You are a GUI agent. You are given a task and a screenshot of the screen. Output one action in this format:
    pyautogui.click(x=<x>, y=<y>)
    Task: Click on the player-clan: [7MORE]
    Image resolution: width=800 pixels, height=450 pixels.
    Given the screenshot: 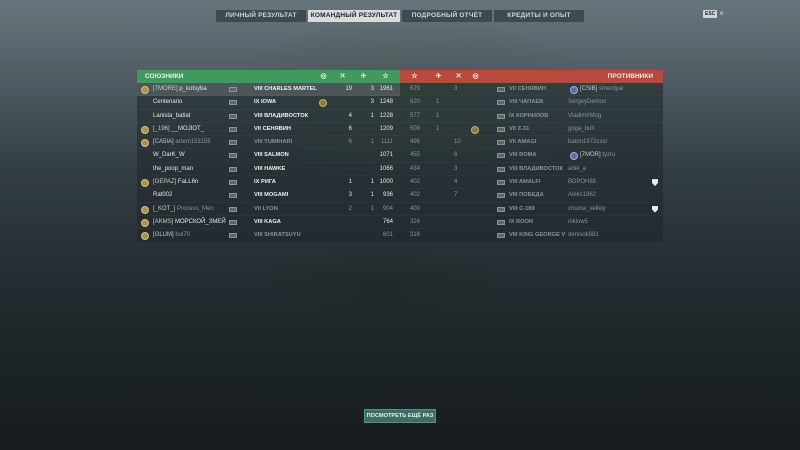 What is the action you would take?
    pyautogui.click(x=165, y=89)
    